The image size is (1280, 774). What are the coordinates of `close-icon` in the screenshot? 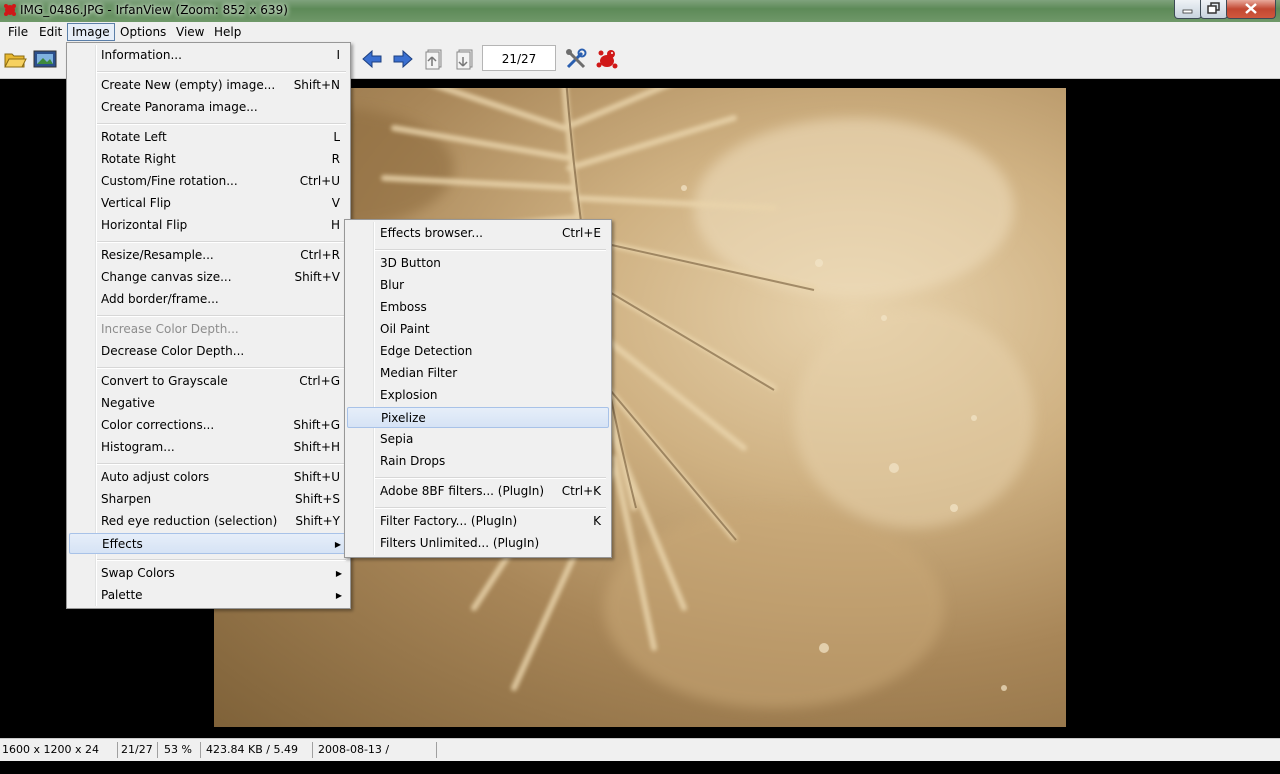 It's located at (1251, 8).